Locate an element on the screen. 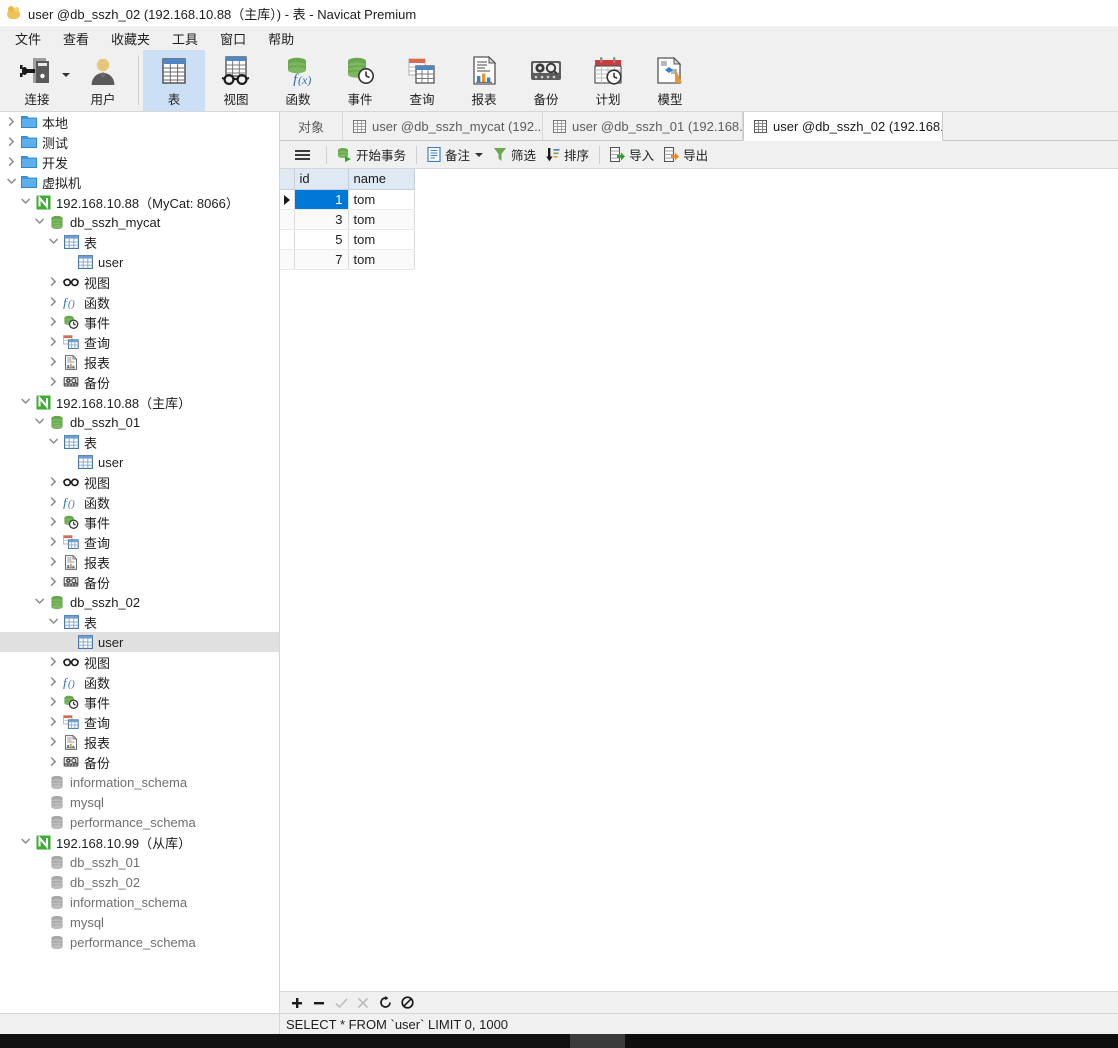 The image size is (1118, 1048). table-row: 5 tom is located at coordinates (347, 239).